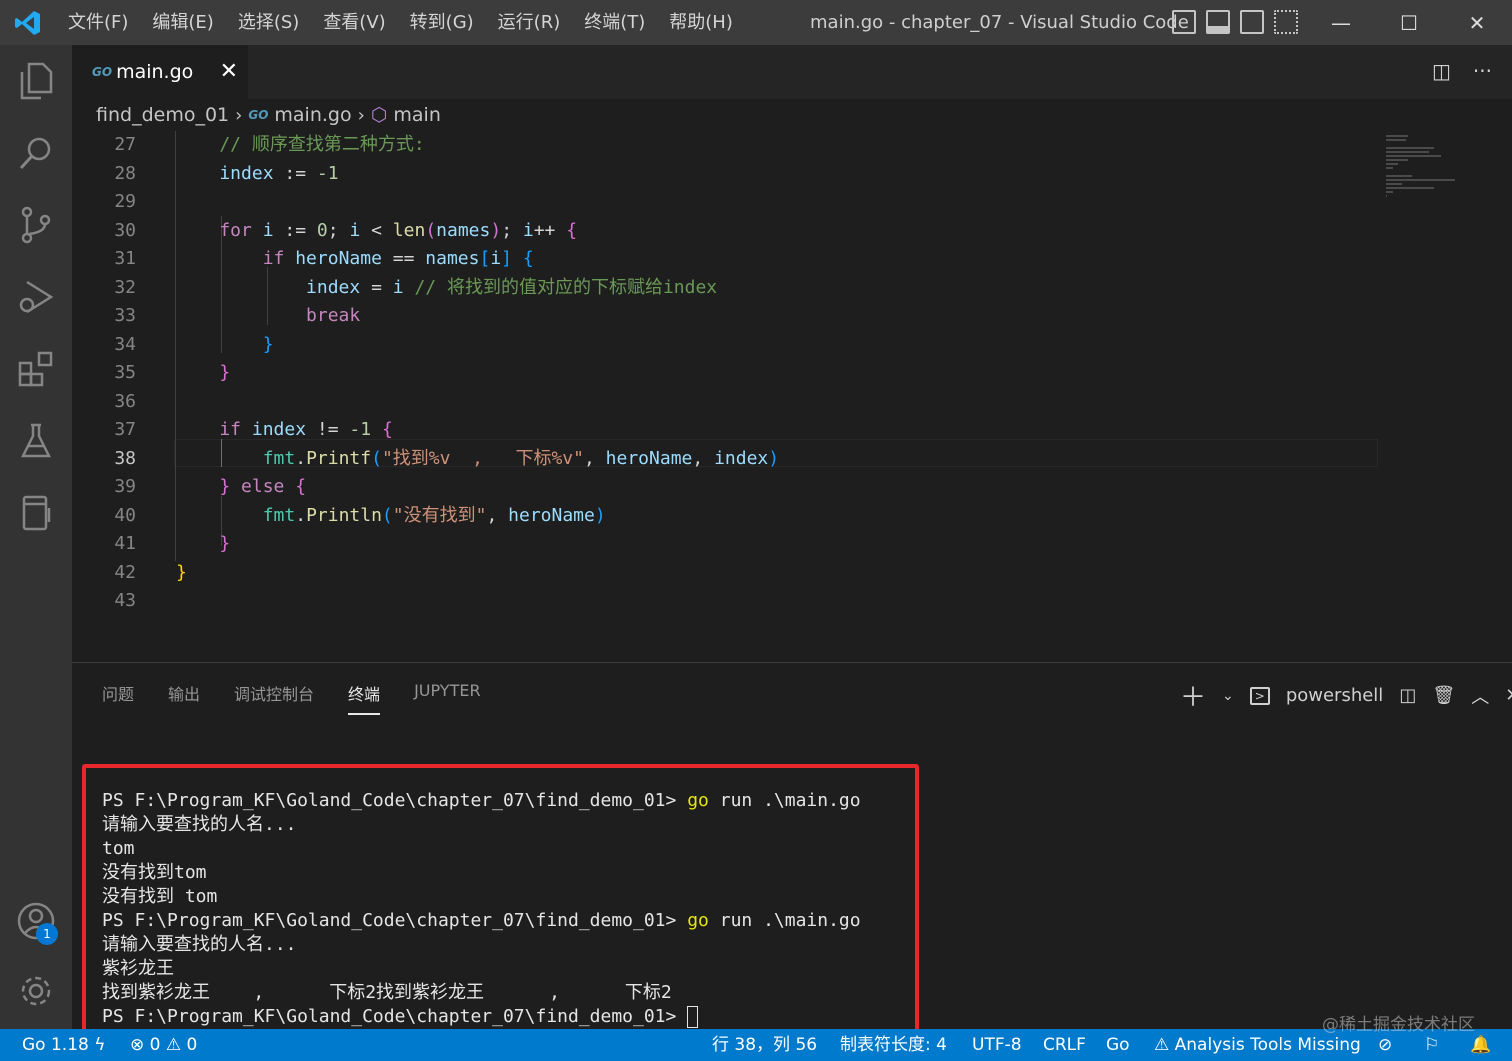  What do you see at coordinates (529, 22) in the screenshot?
I see `menu-item: 运行(R)` at bounding box center [529, 22].